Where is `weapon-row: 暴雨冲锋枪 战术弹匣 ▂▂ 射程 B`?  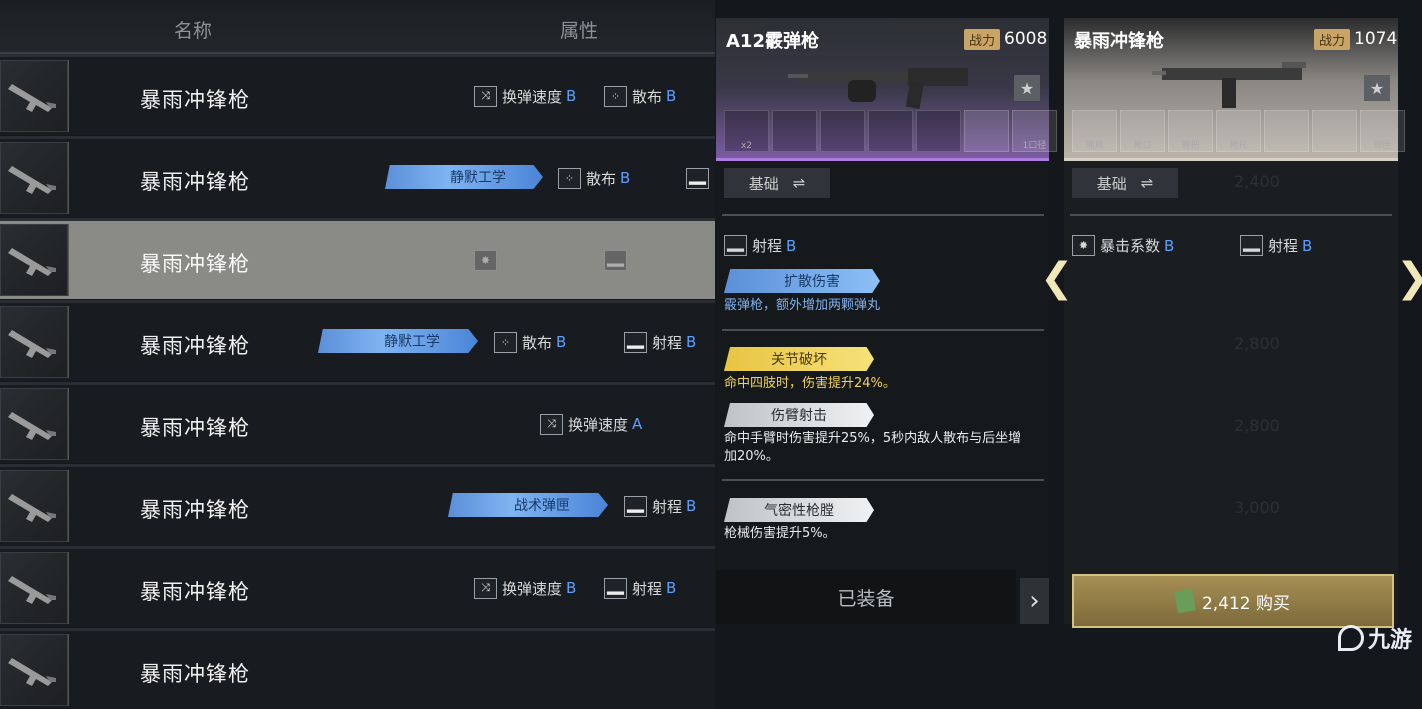
weapon-row: 暴雨冲锋枪 战术弹匣 ▂▂ 射程 B is located at coordinates (357, 504).